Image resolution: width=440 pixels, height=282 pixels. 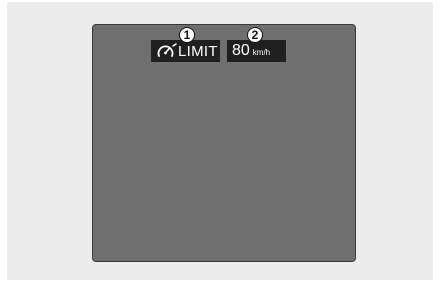 I want to click on callout-1: 1, so click(x=187, y=35).